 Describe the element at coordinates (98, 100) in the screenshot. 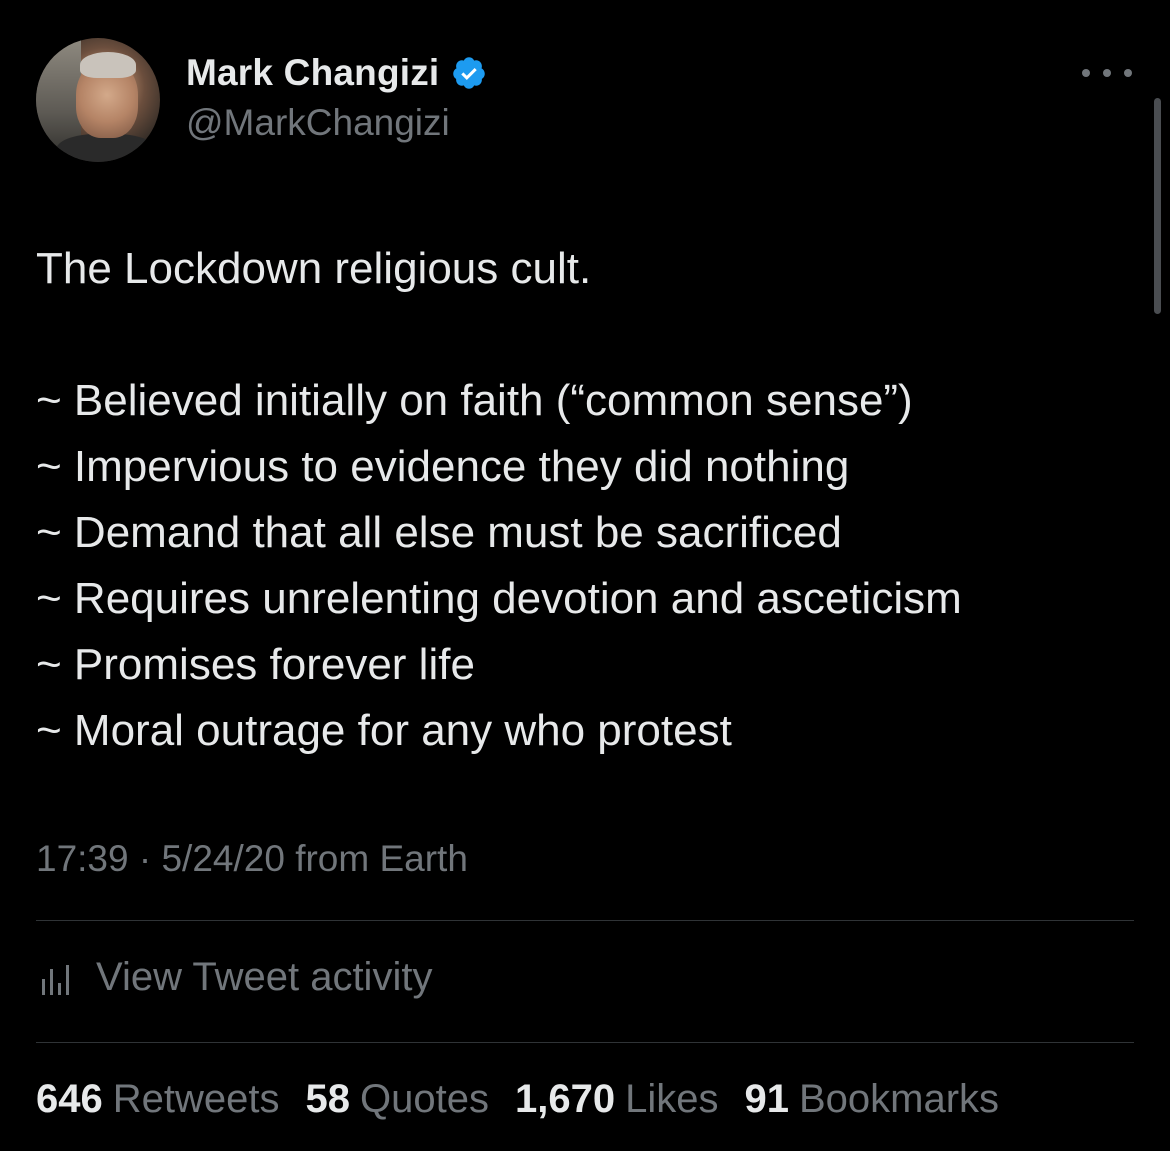

I see `avatar` at that location.